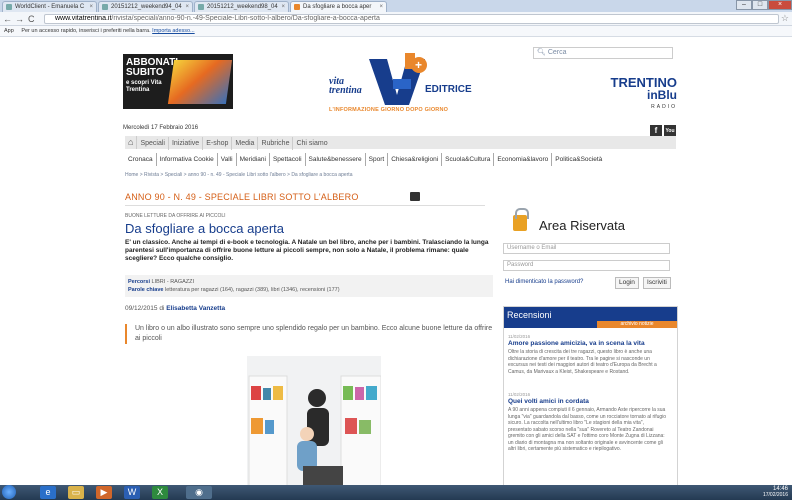  I want to click on home-icon: ⌂, so click(131, 142).